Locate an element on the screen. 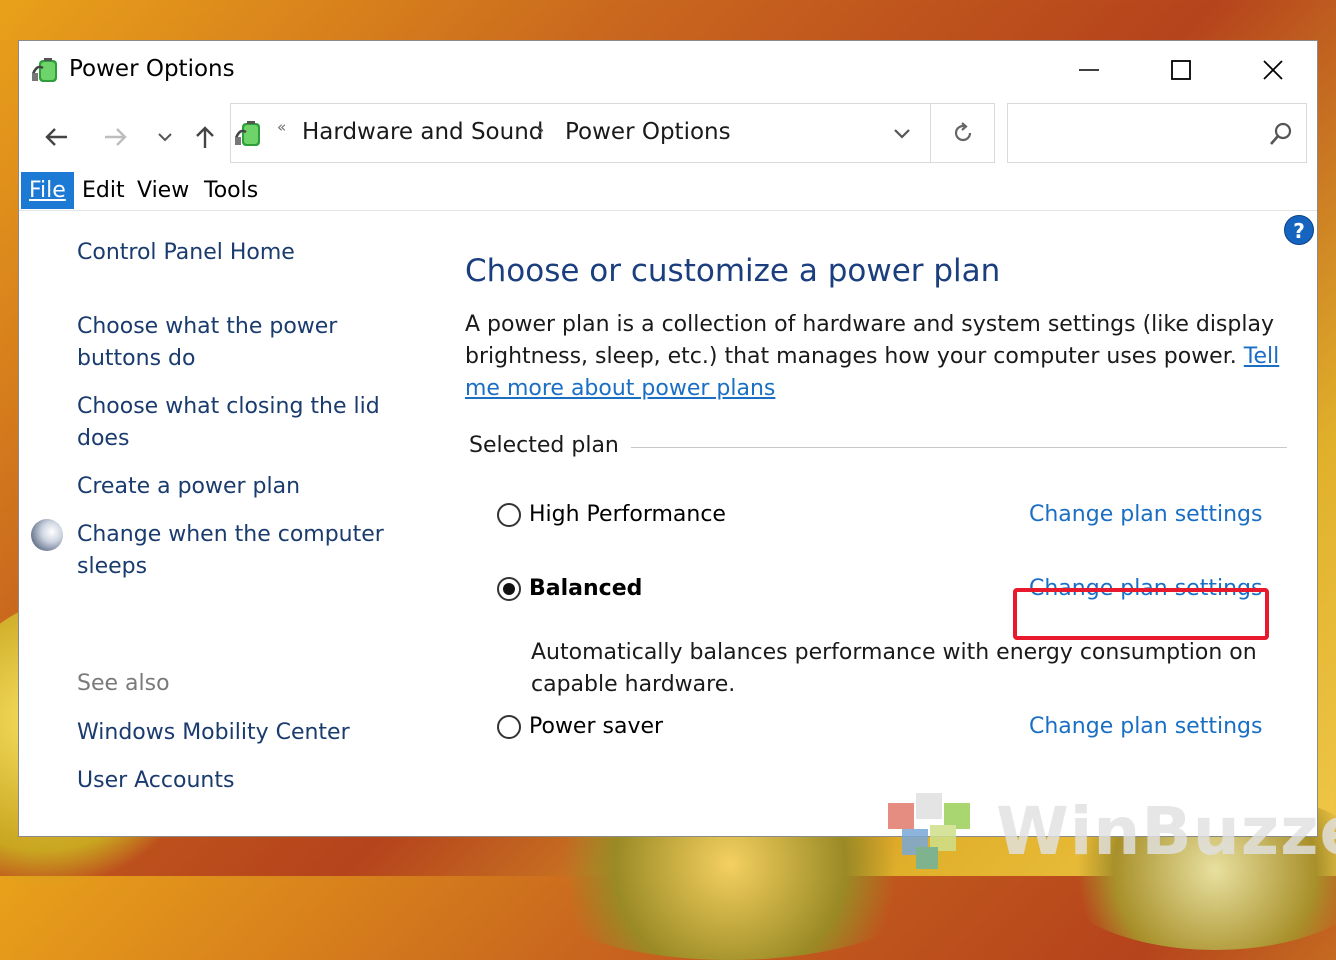 The width and height of the screenshot is (1336, 960). minimize-button is located at coordinates (1089, 70).